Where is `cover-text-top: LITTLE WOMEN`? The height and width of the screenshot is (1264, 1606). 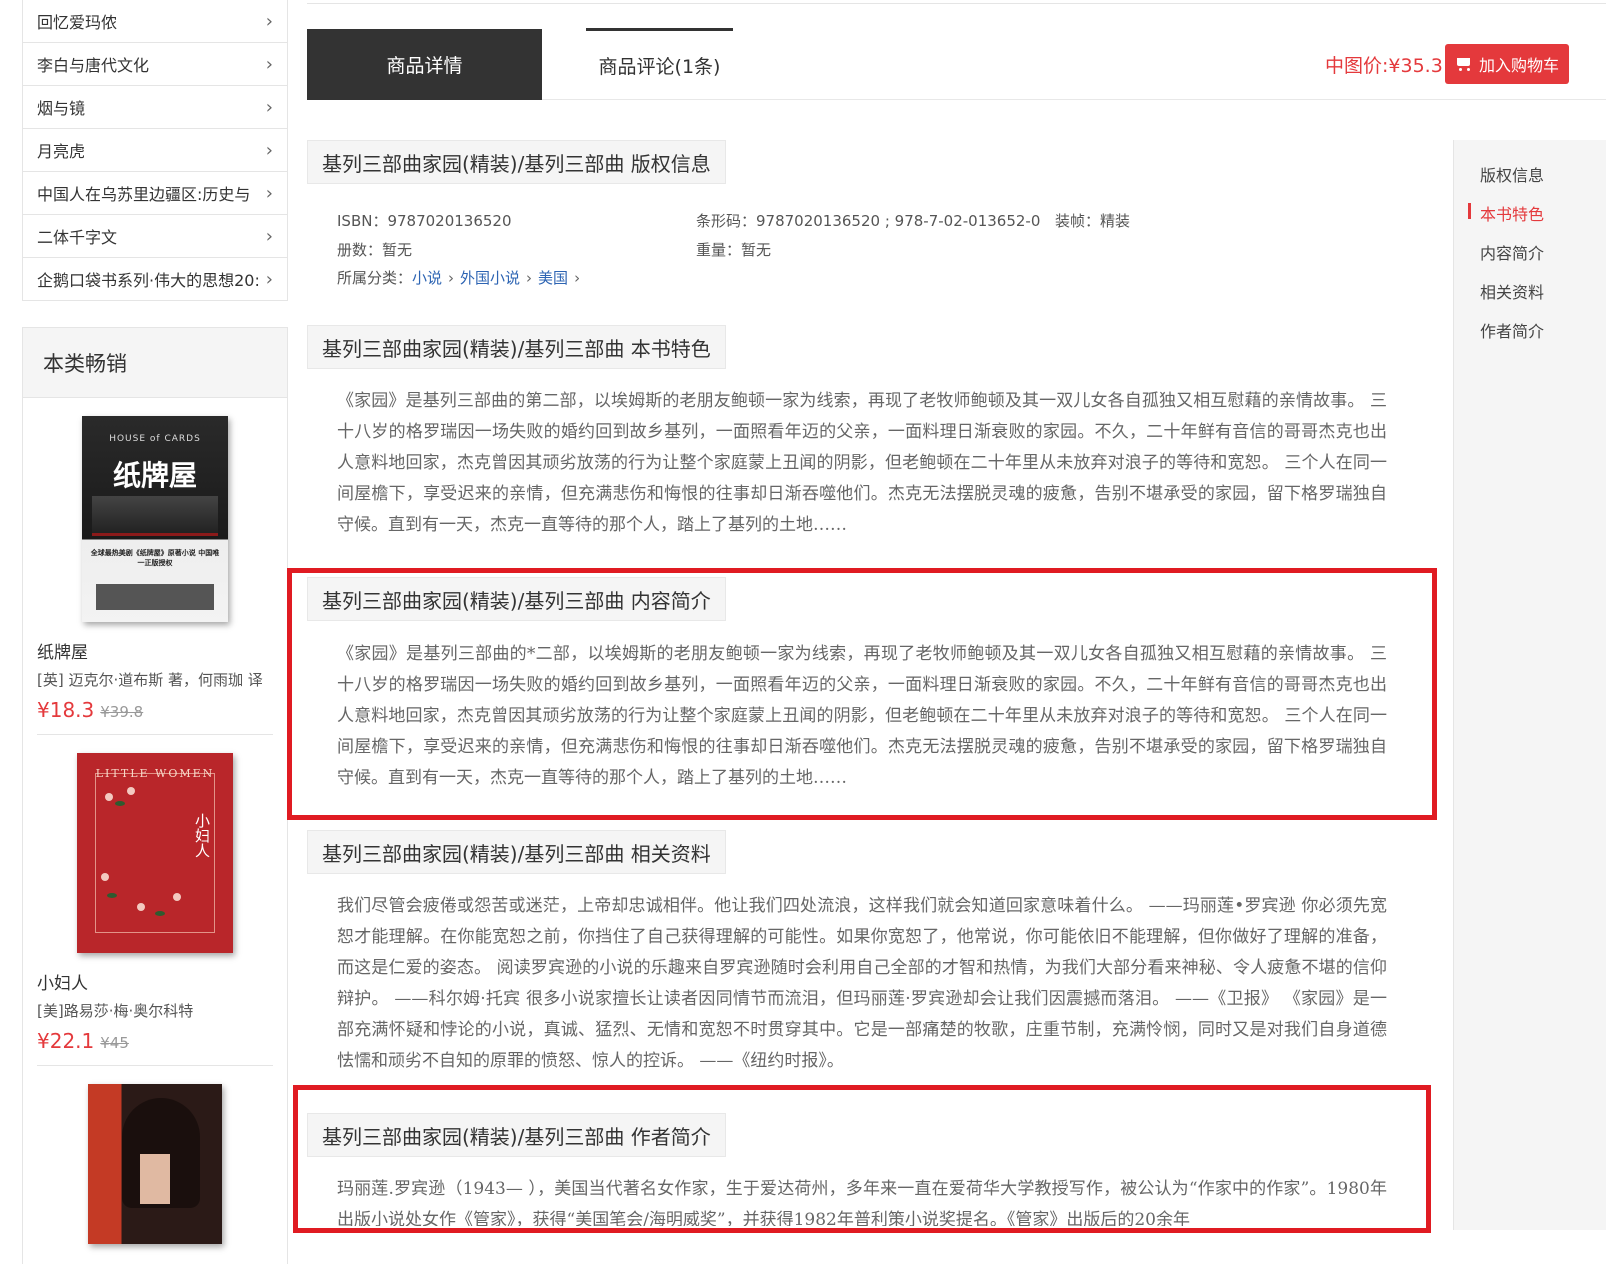 cover-text-top: LITTLE WOMEN is located at coordinates (155, 773).